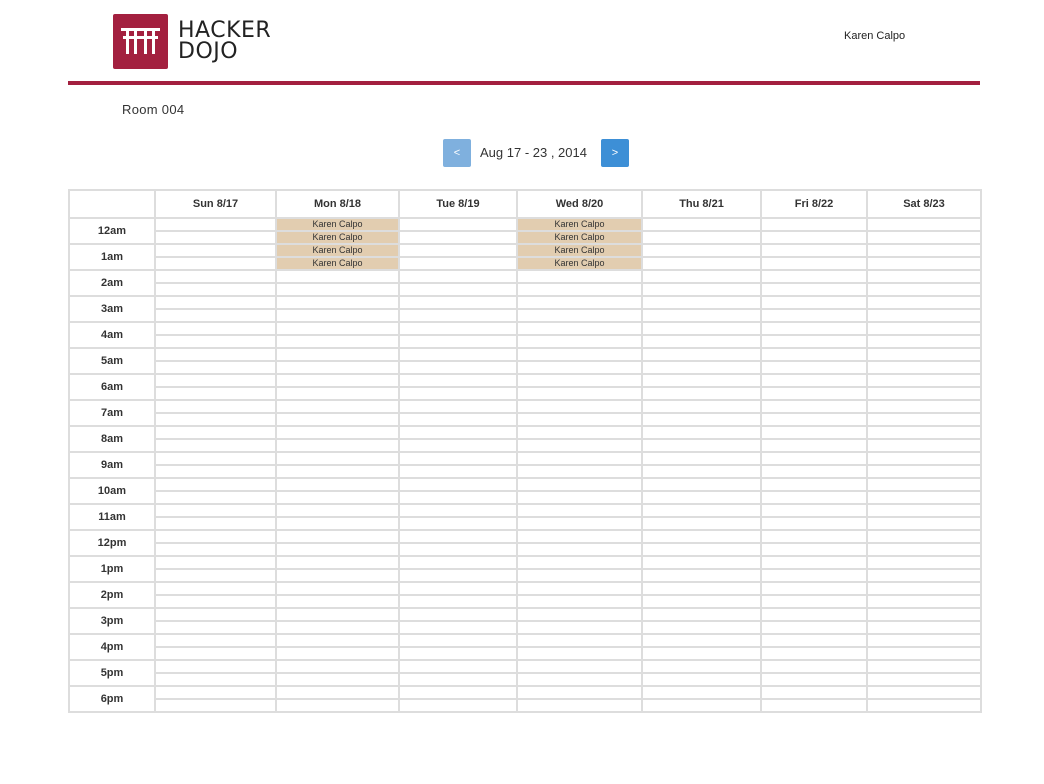 The image size is (1044, 784). Describe the element at coordinates (457, 153) in the screenshot. I see `prev-week-button: <` at that location.